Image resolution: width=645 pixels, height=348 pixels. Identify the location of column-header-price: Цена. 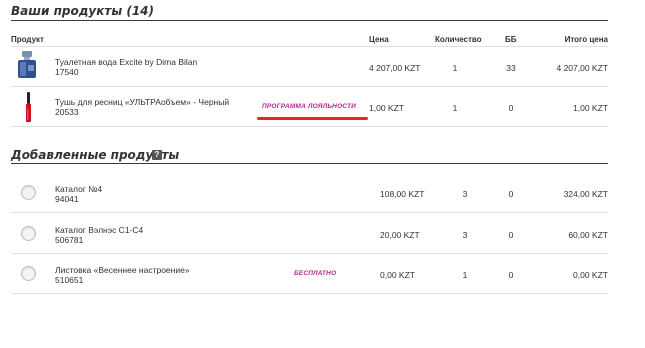
(379, 39).